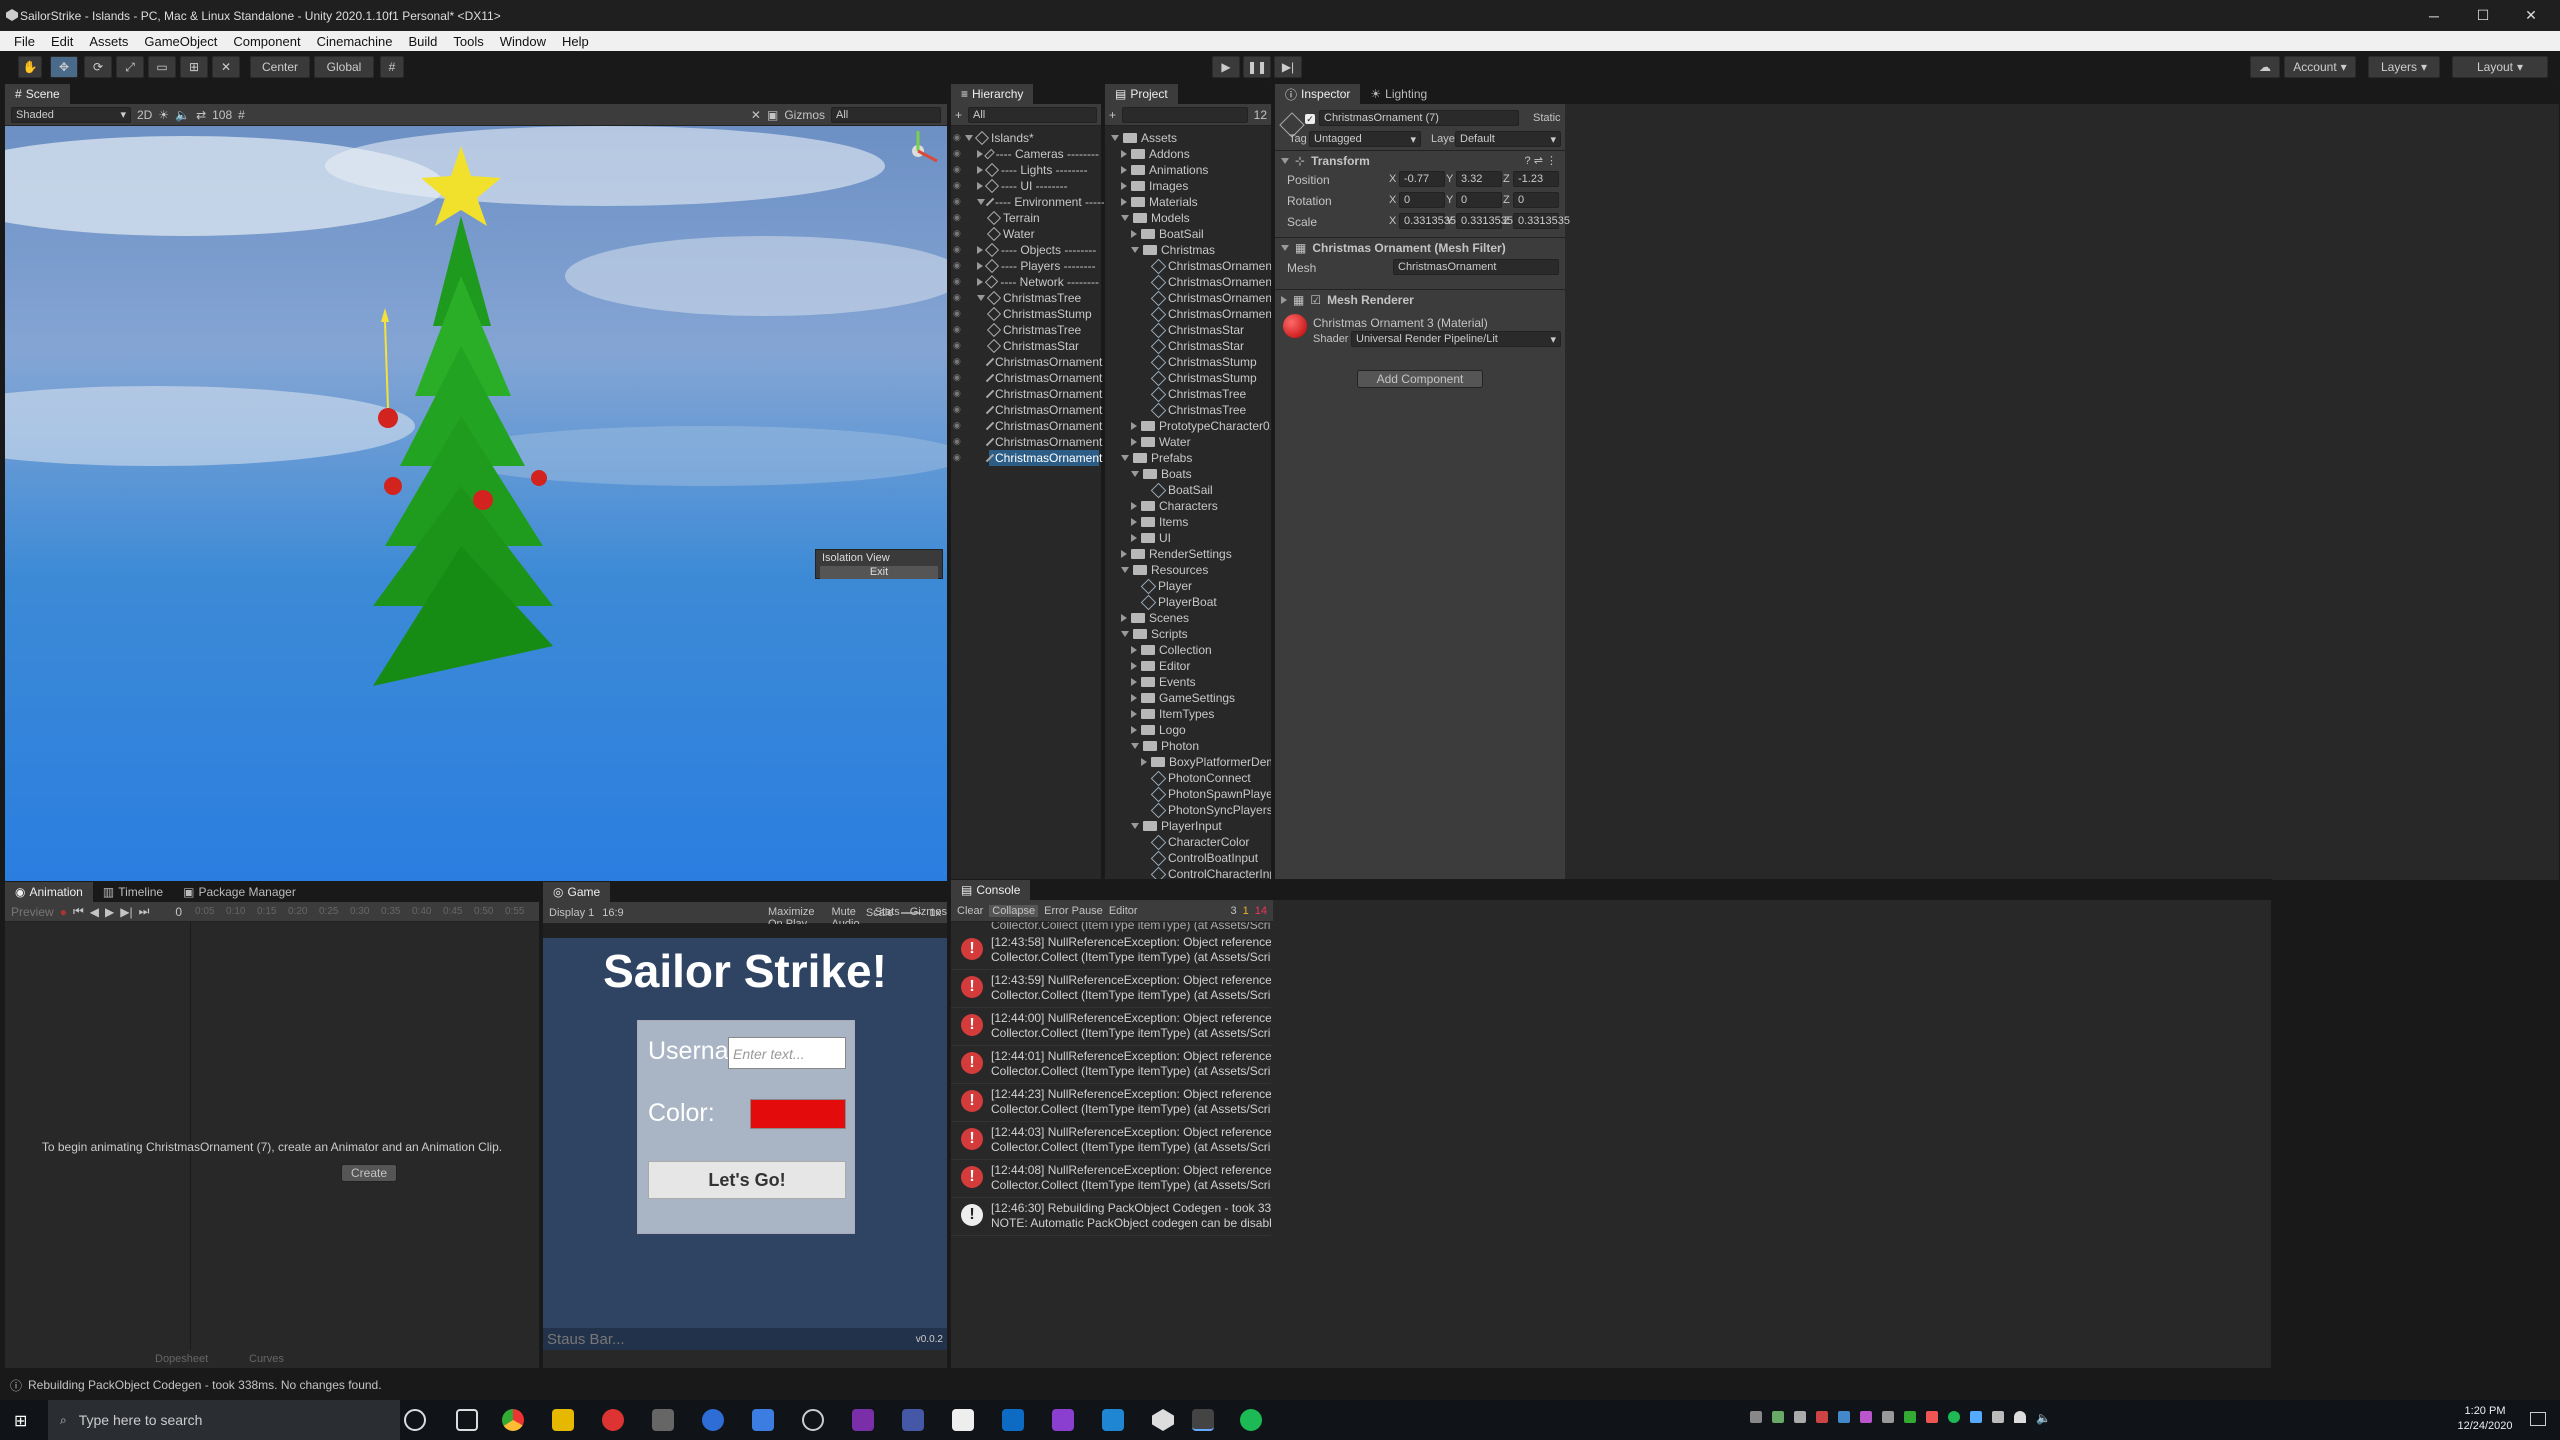 Image resolution: width=2560 pixels, height=1440 pixels. Describe the element at coordinates (415, 1420) in the screenshot. I see `cortana-icon` at that location.